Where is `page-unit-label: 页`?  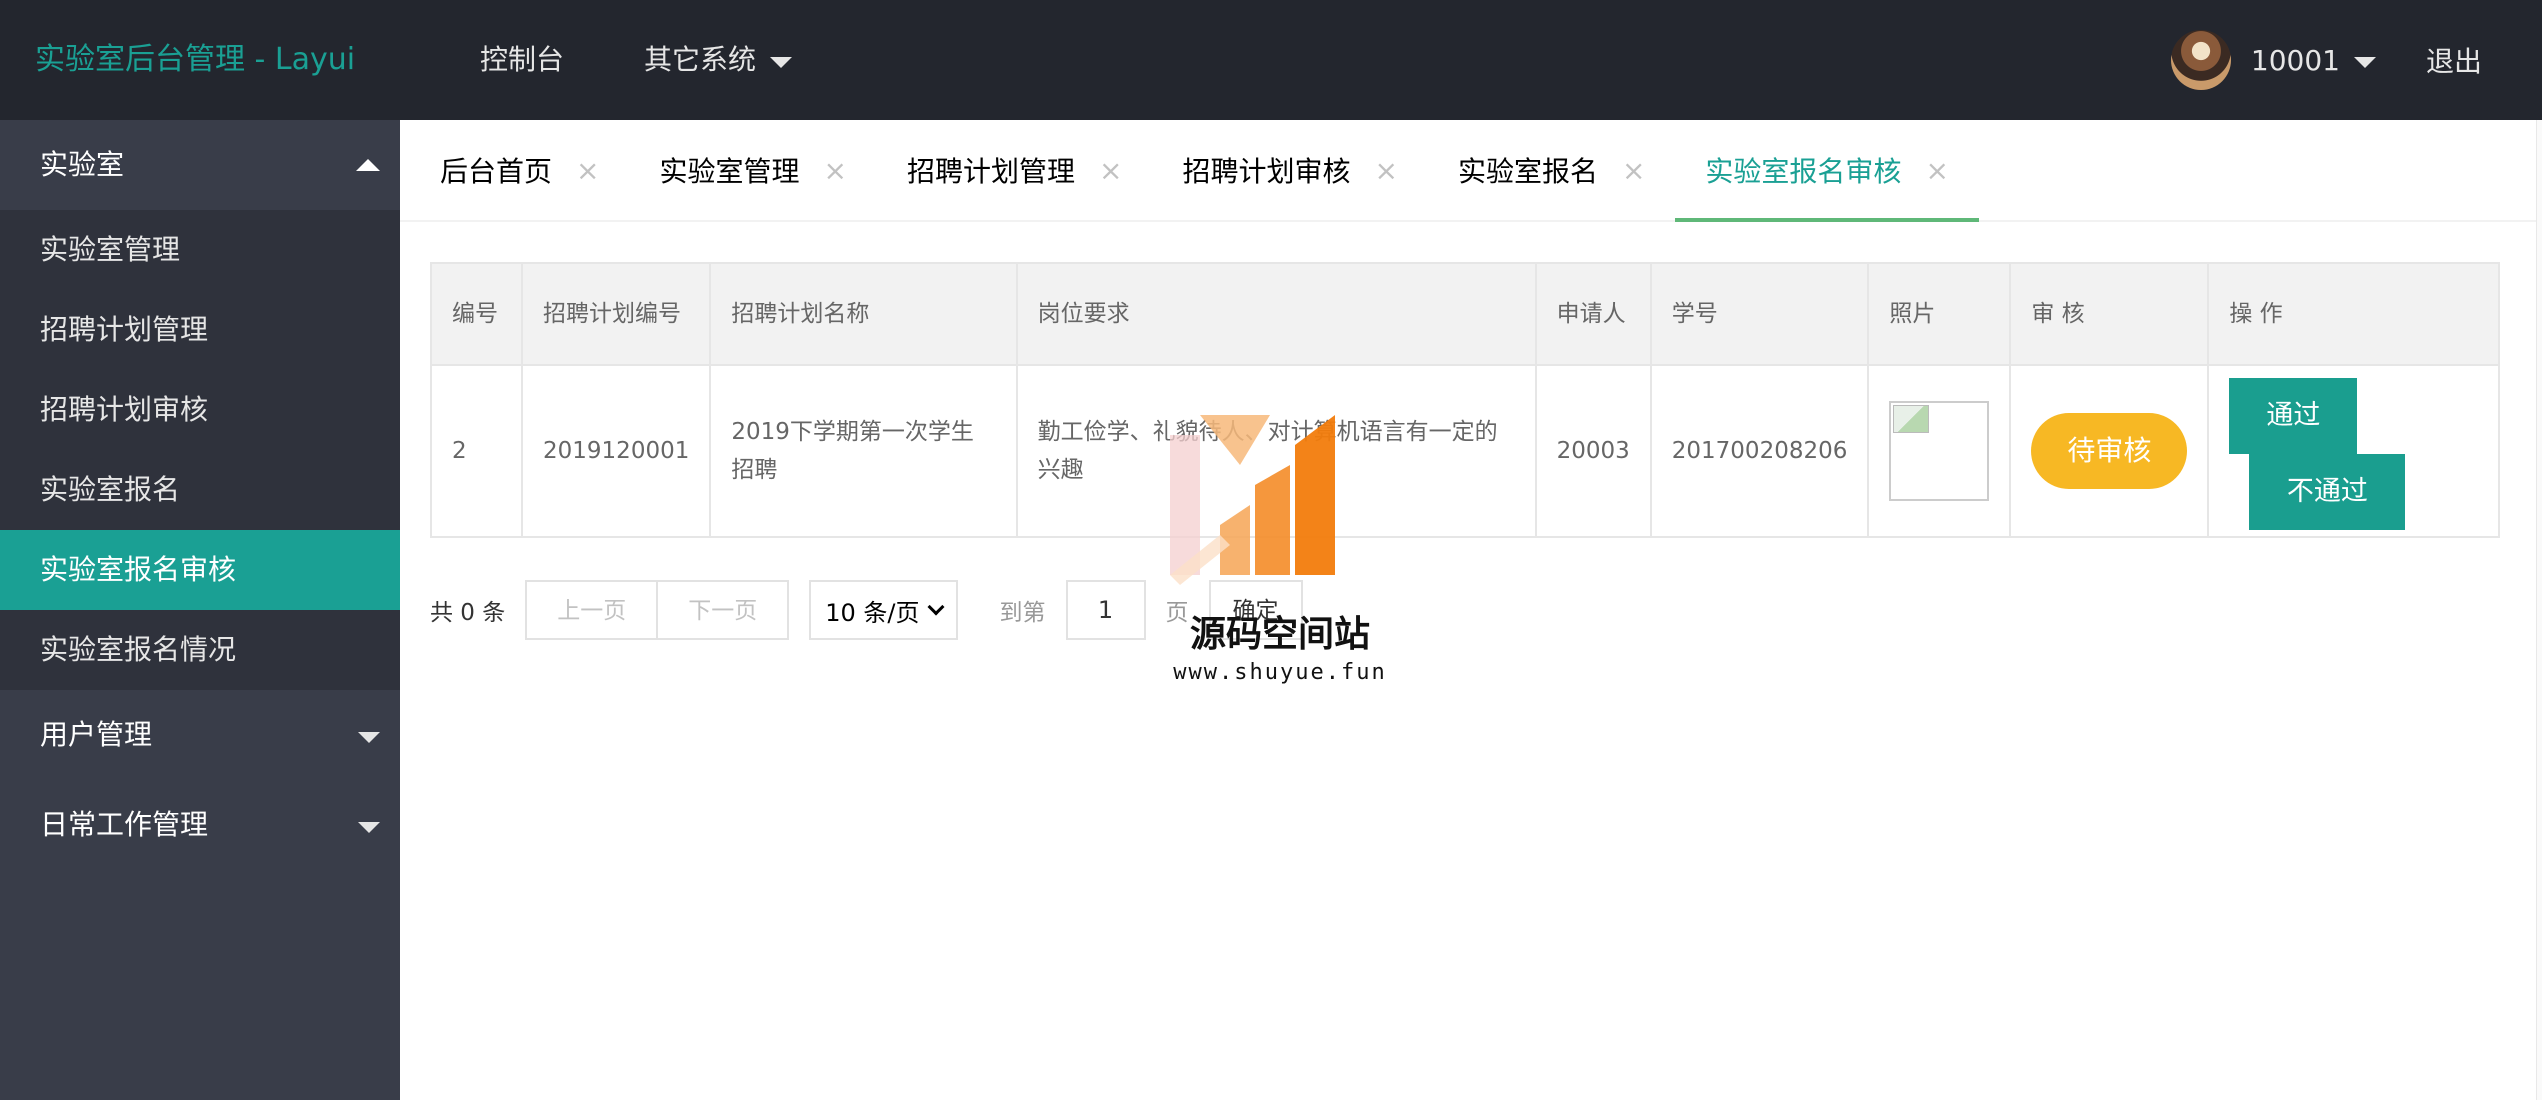 page-unit-label: 页 is located at coordinates (1177, 613).